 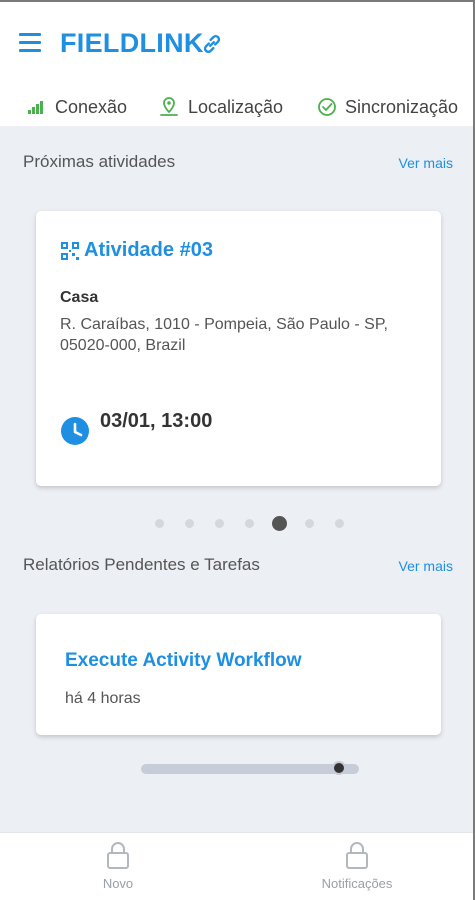 I want to click on task-card: Execute Activity Workflow há 4 horas, so click(x=238, y=674).